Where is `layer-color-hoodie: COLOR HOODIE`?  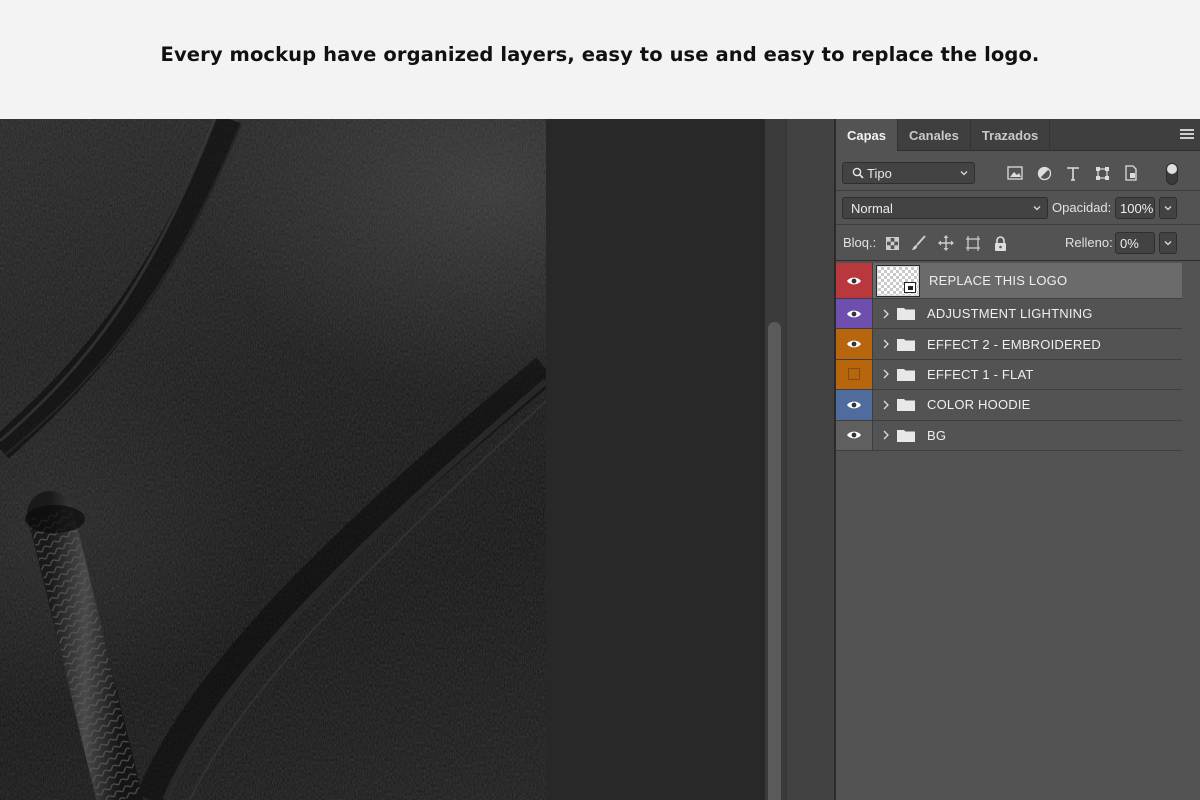 layer-color-hoodie: COLOR HOODIE is located at coordinates (1009, 405).